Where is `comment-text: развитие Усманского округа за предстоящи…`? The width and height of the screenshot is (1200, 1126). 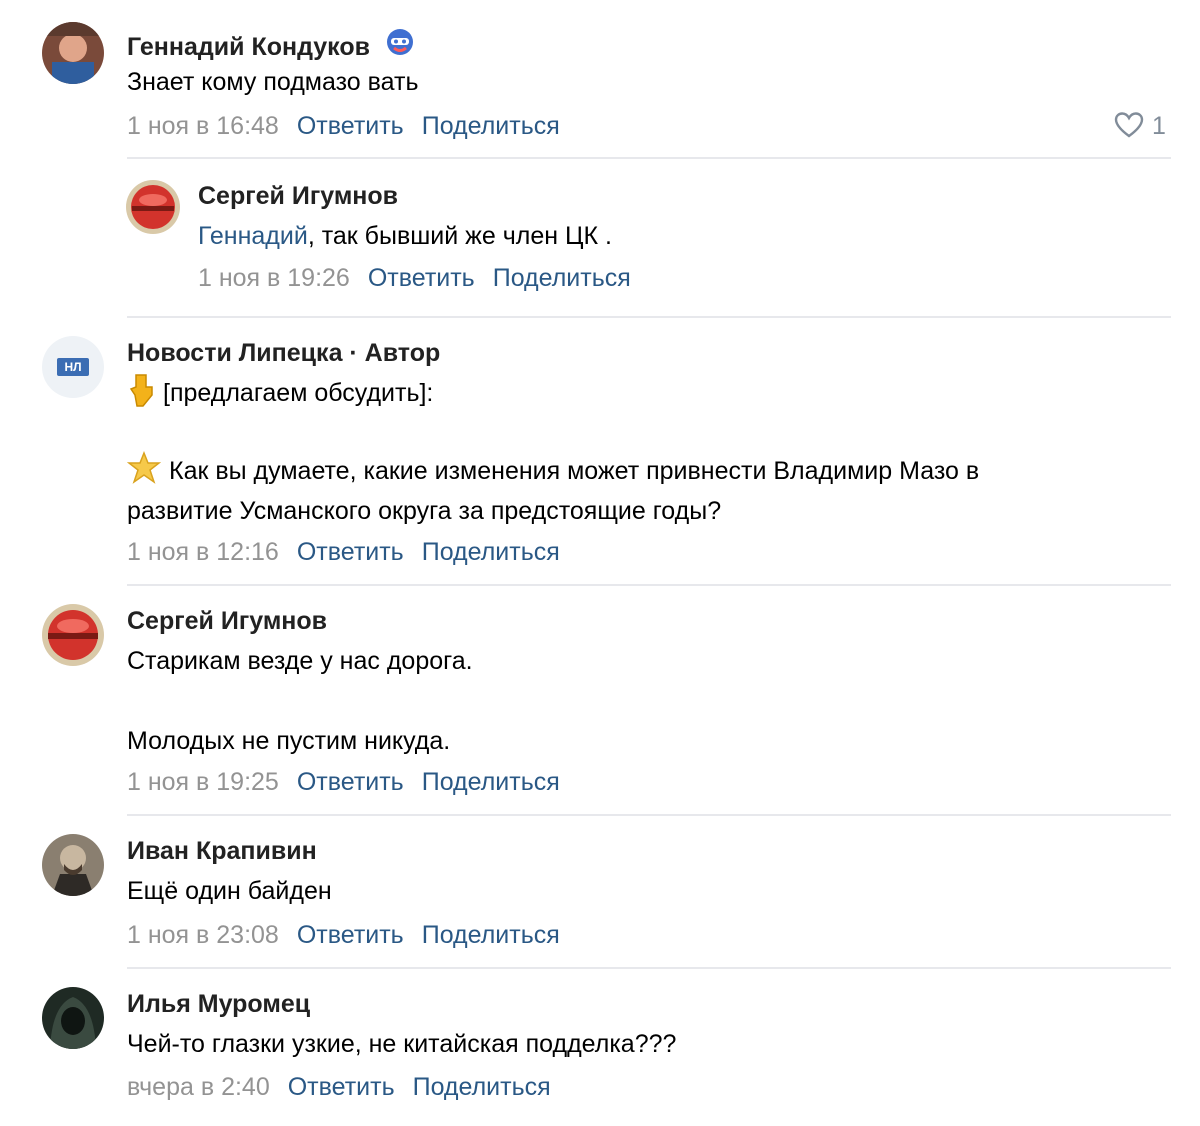
comment-text: развитие Усманского округа за предстоящи… is located at coordinates (424, 511).